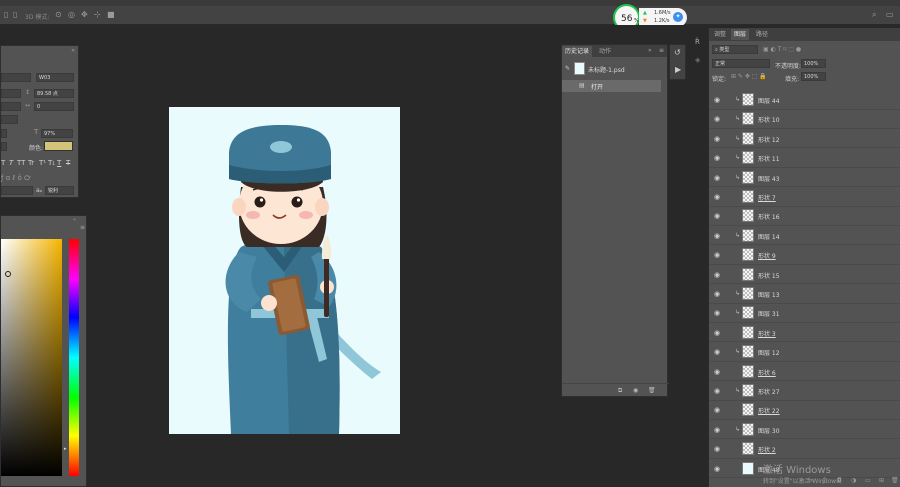 The height and width of the screenshot is (487, 900). What do you see at coordinates (11, 106) in the screenshot?
I see `kerning-field` at bounding box center [11, 106].